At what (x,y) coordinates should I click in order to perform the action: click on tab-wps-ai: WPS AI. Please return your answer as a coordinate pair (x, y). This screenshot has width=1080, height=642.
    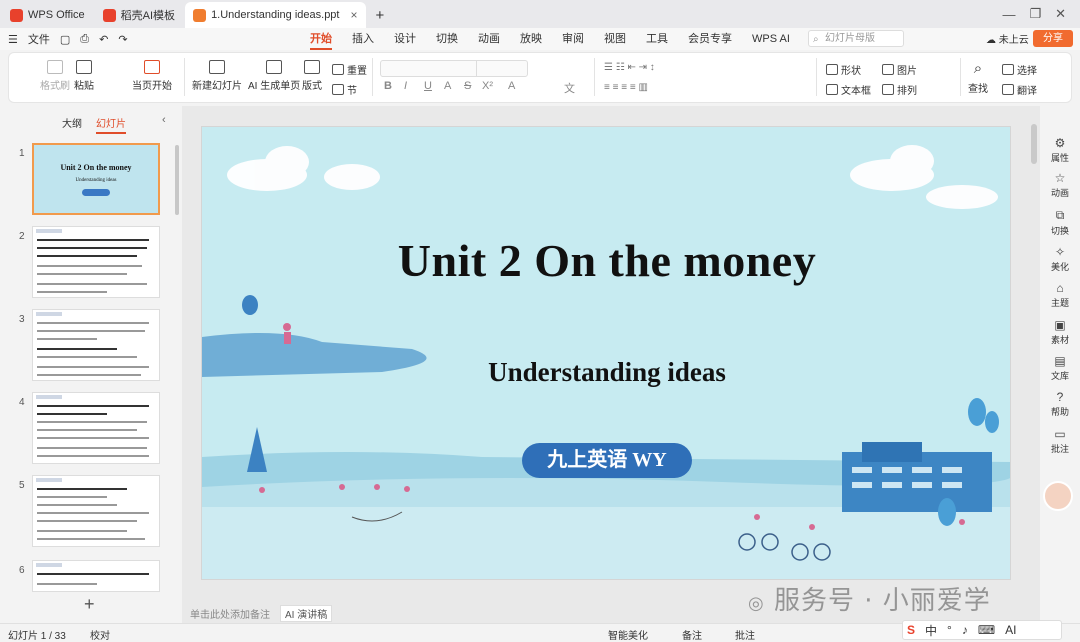
    Looking at the image, I should click on (771, 39).